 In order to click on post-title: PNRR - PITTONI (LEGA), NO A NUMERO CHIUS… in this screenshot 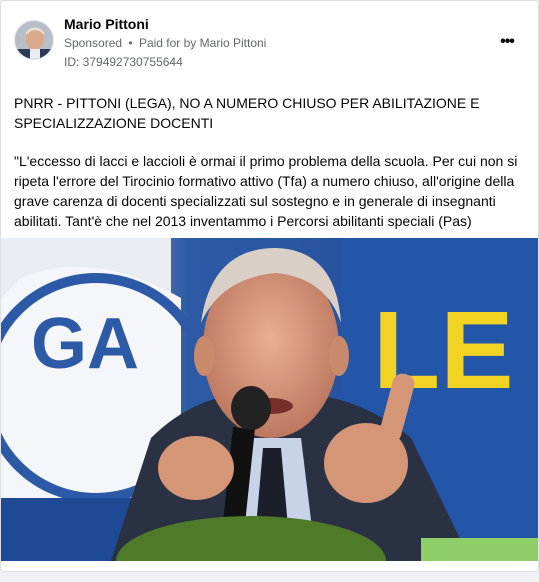, I will do `click(247, 113)`.